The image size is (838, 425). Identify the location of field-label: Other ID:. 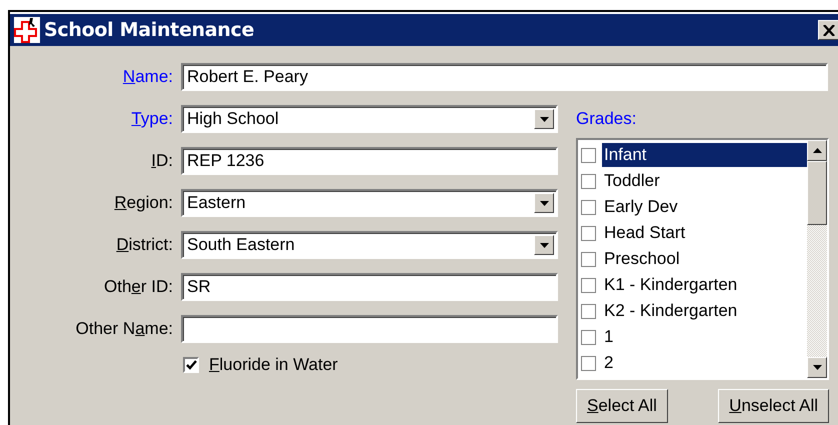
(138, 287).